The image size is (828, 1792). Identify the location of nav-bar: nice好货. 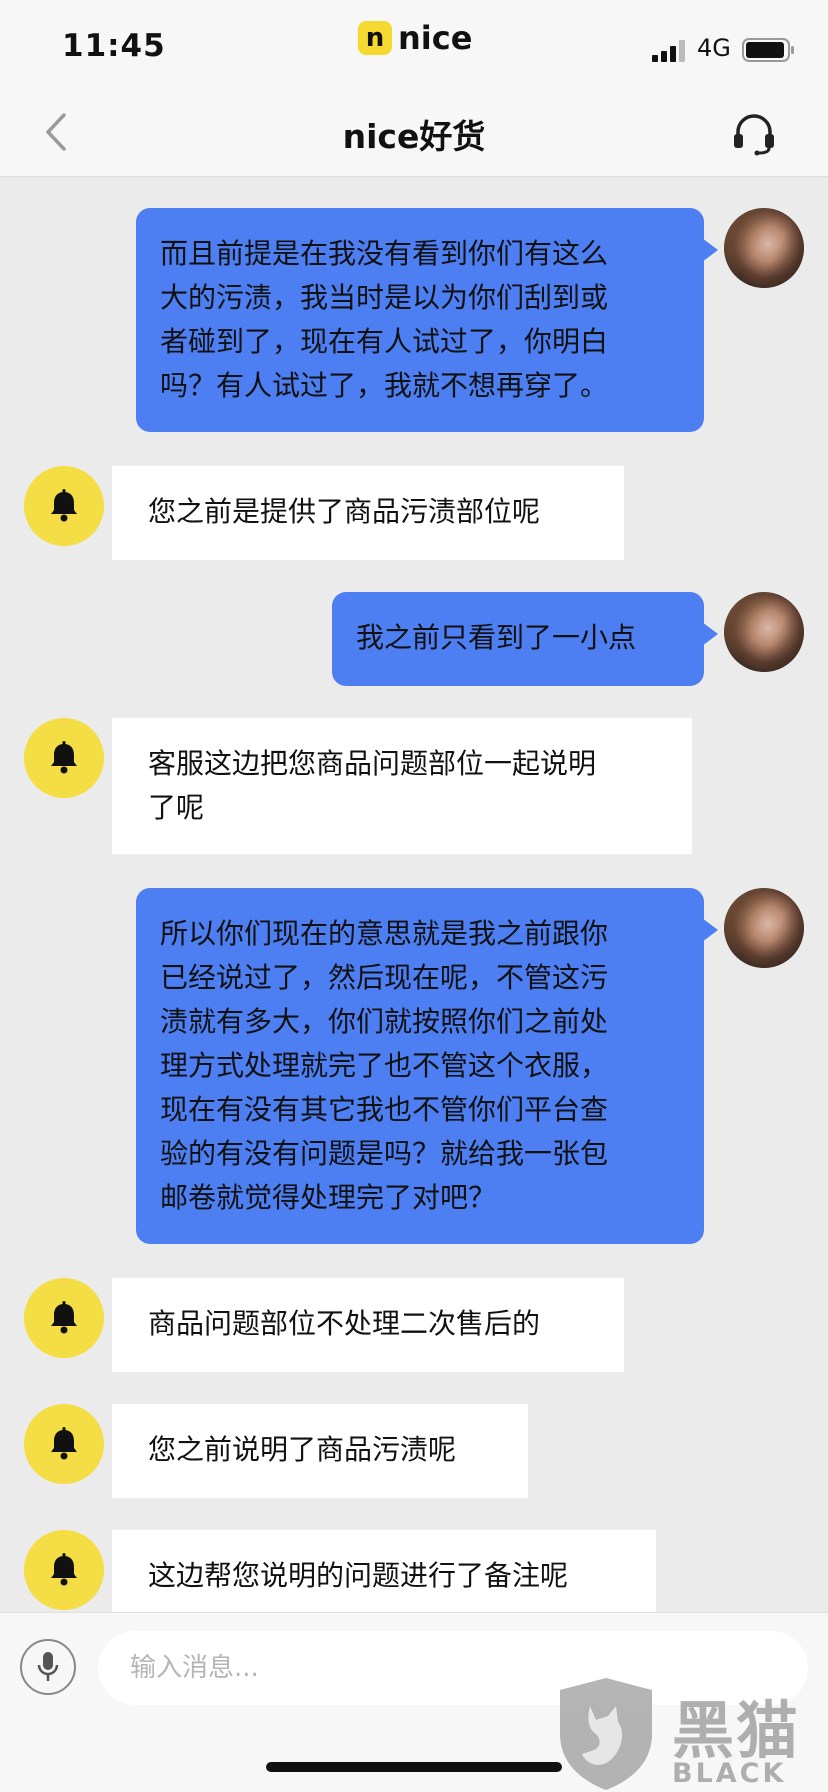
(414, 132).